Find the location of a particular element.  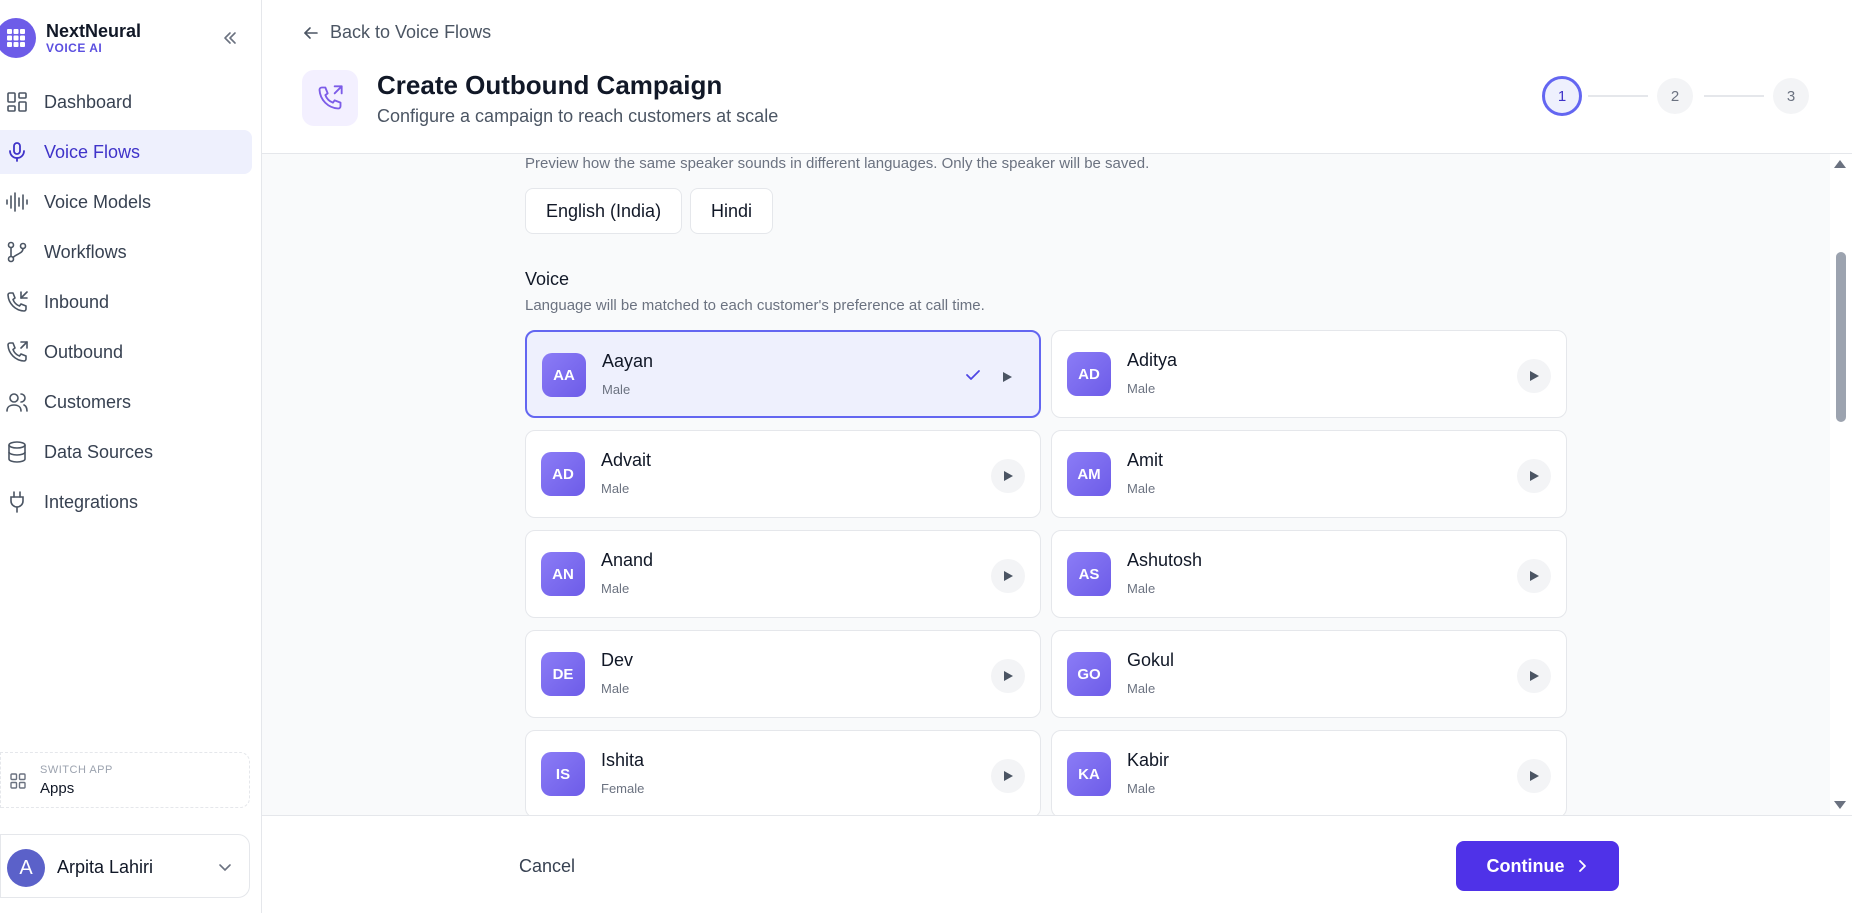

voice-name: Anand is located at coordinates (627, 560).